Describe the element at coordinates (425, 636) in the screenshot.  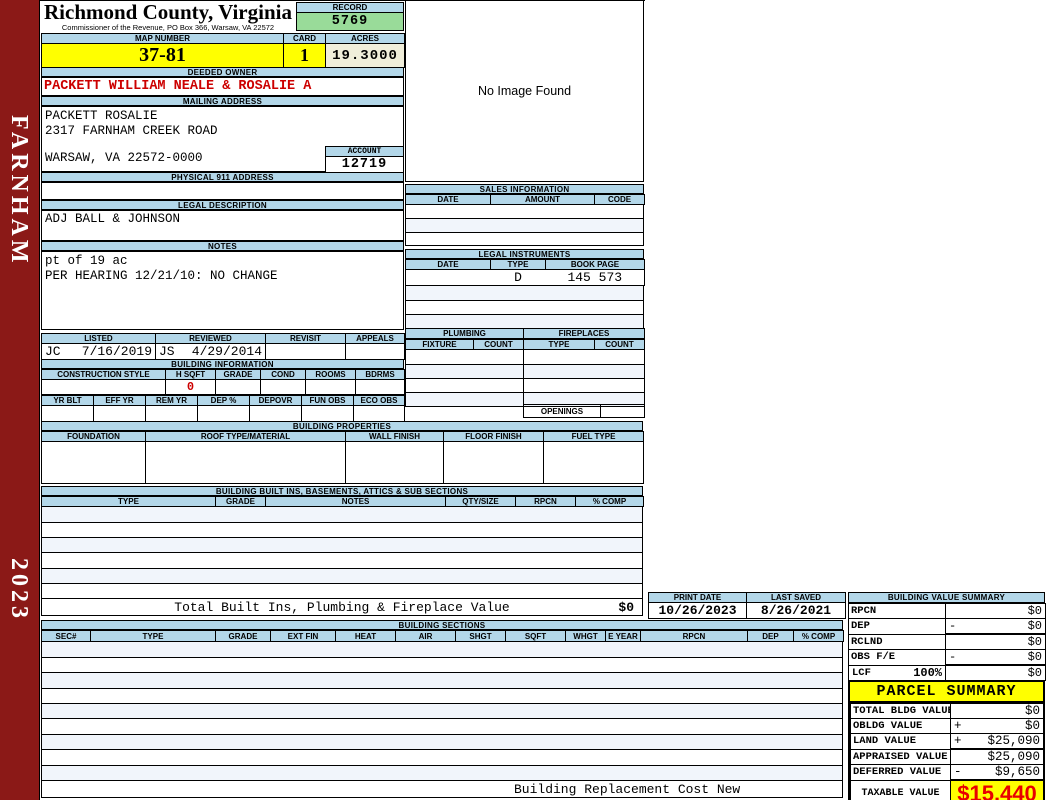
I see `bs-air-label: AIR` at that location.